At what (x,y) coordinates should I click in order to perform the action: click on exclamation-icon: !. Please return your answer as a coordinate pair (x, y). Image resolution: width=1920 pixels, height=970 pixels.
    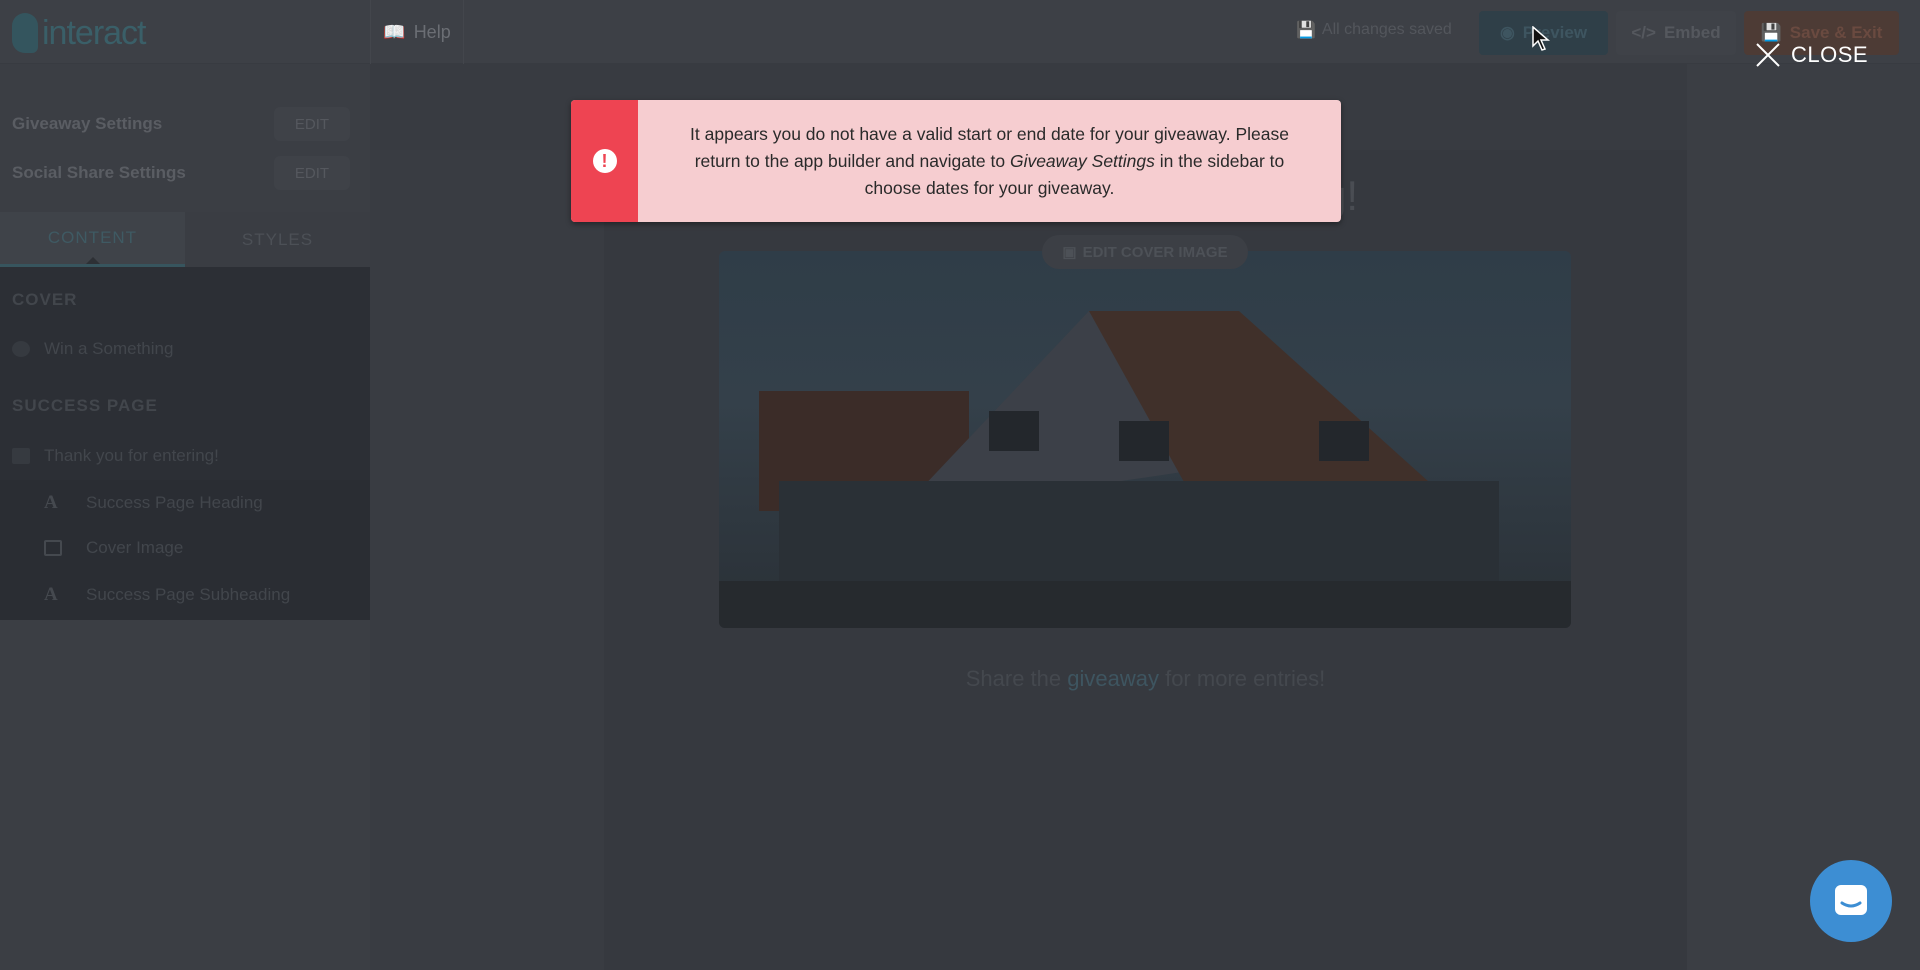
    Looking at the image, I should click on (604, 161).